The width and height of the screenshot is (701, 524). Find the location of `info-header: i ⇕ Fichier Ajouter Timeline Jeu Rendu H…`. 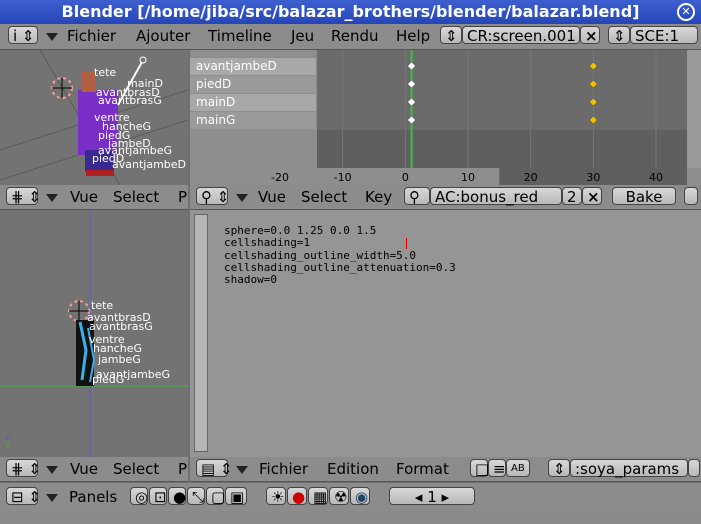

info-header: i ⇕ Fichier Ajouter Timeline Jeu Rendu H… is located at coordinates (350, 37).